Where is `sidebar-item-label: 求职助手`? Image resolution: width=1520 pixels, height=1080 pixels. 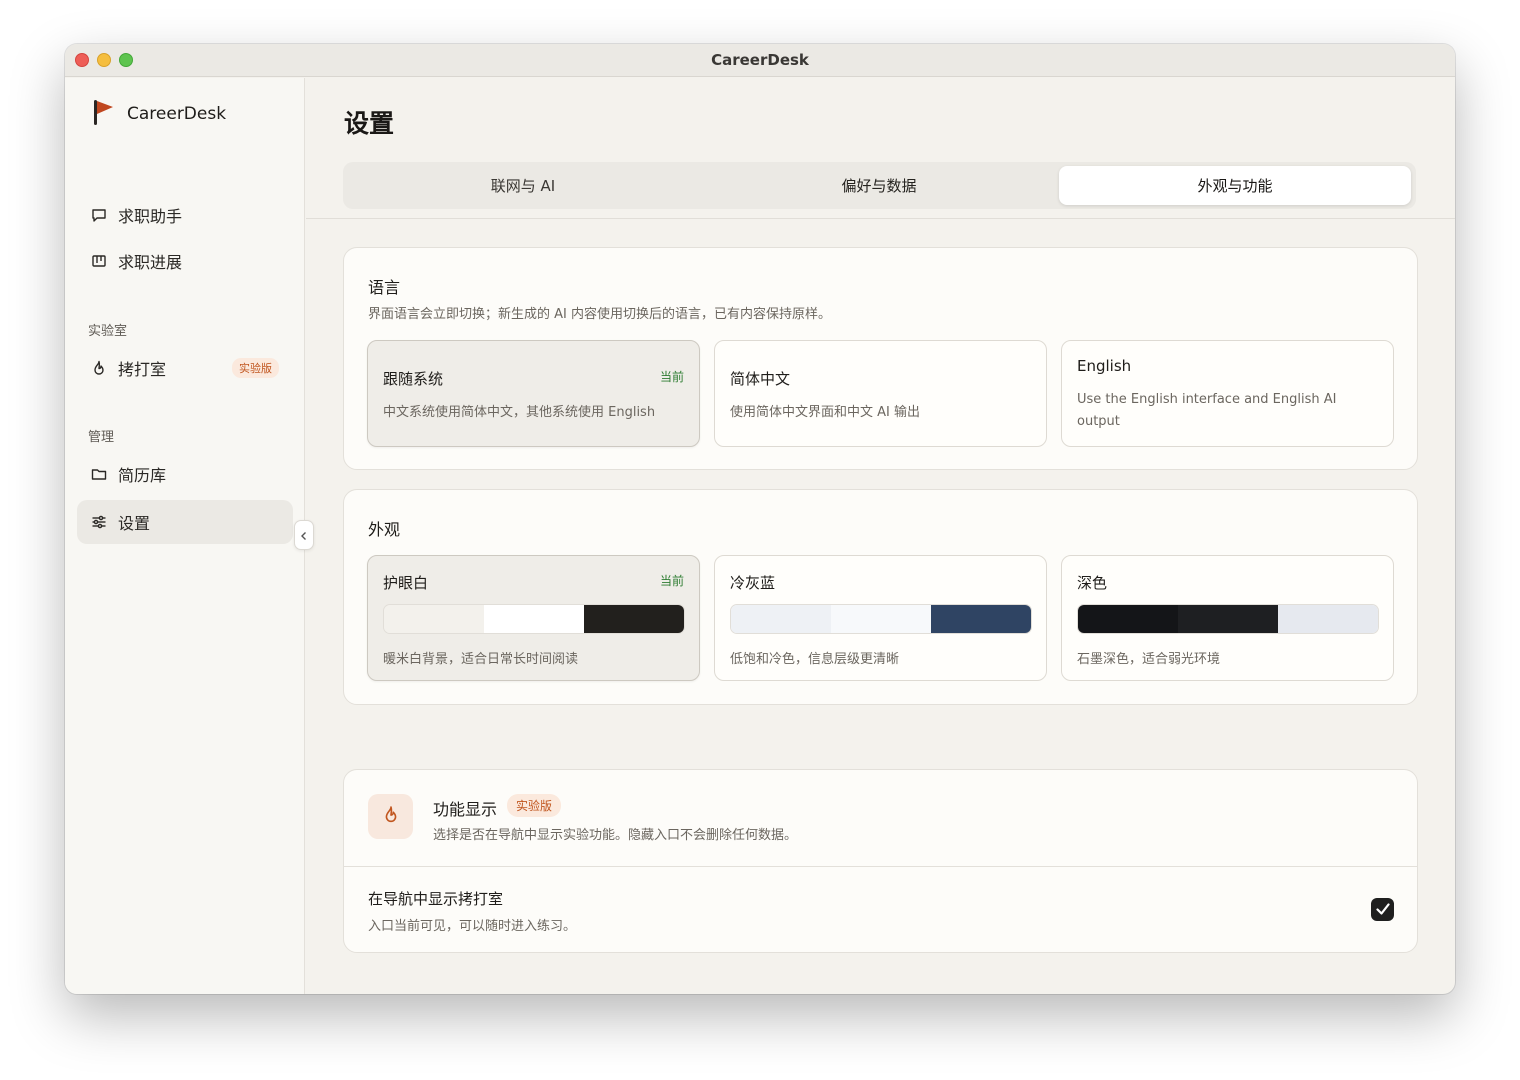
sidebar-item-label: 求职助手 is located at coordinates (150, 216).